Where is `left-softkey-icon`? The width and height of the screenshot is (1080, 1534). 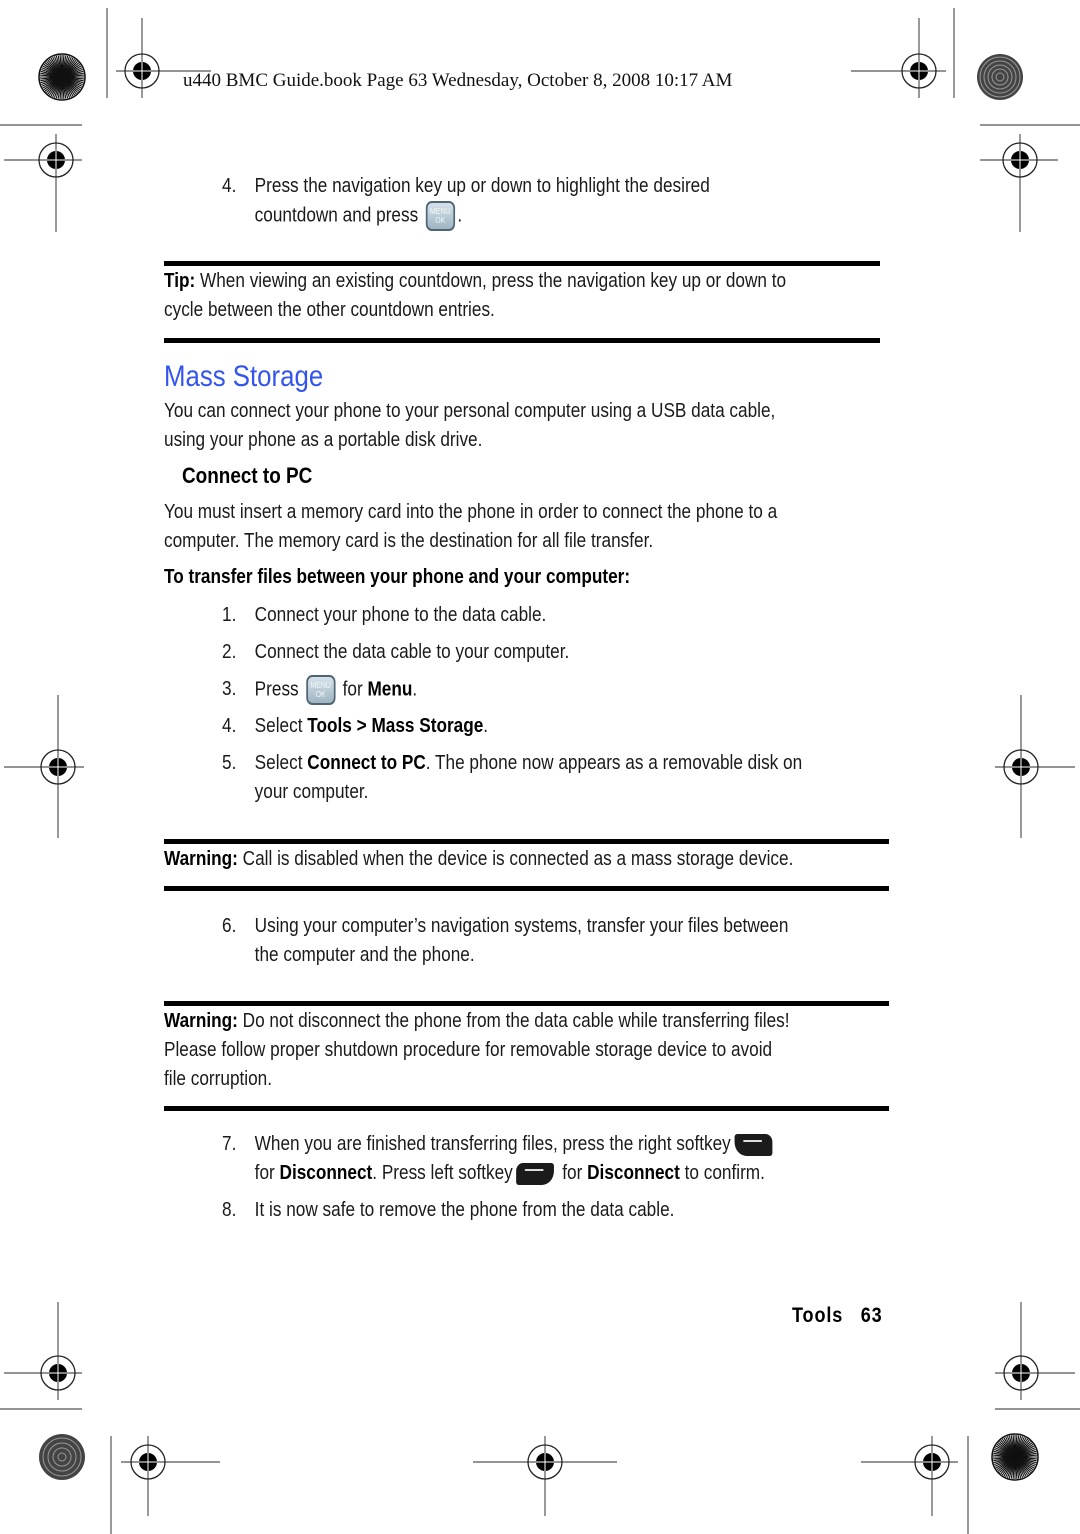 left-softkey-icon is located at coordinates (535, 1173).